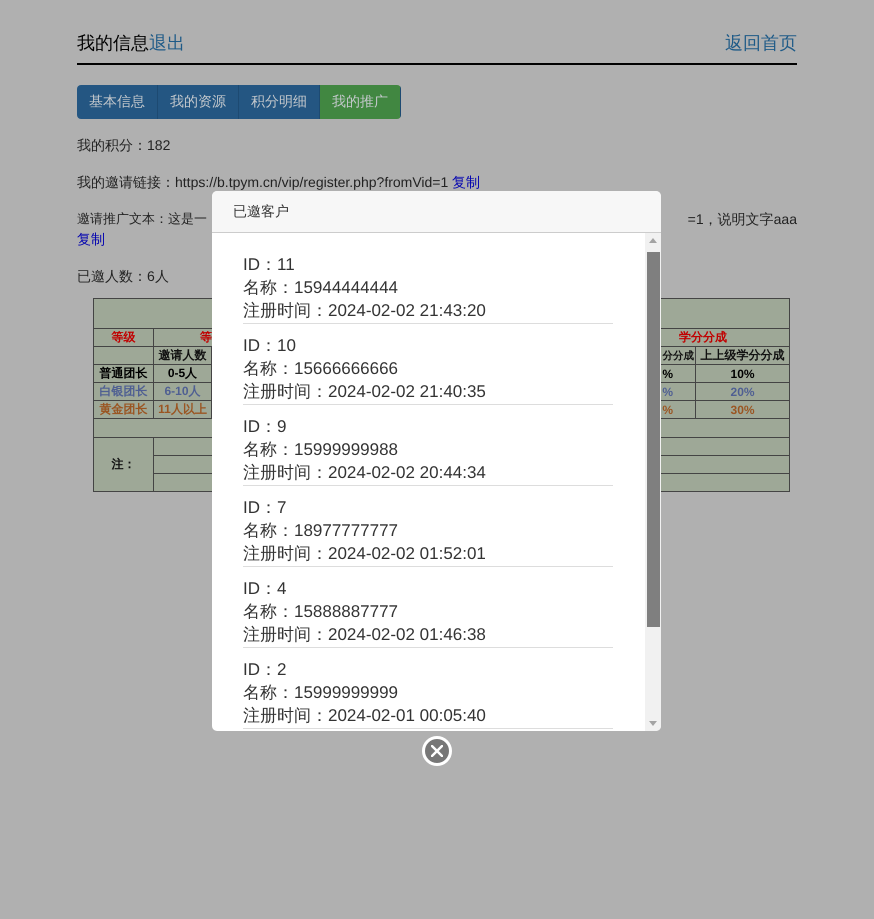 The image size is (874, 919). I want to click on table-cell: 30%, so click(743, 409).